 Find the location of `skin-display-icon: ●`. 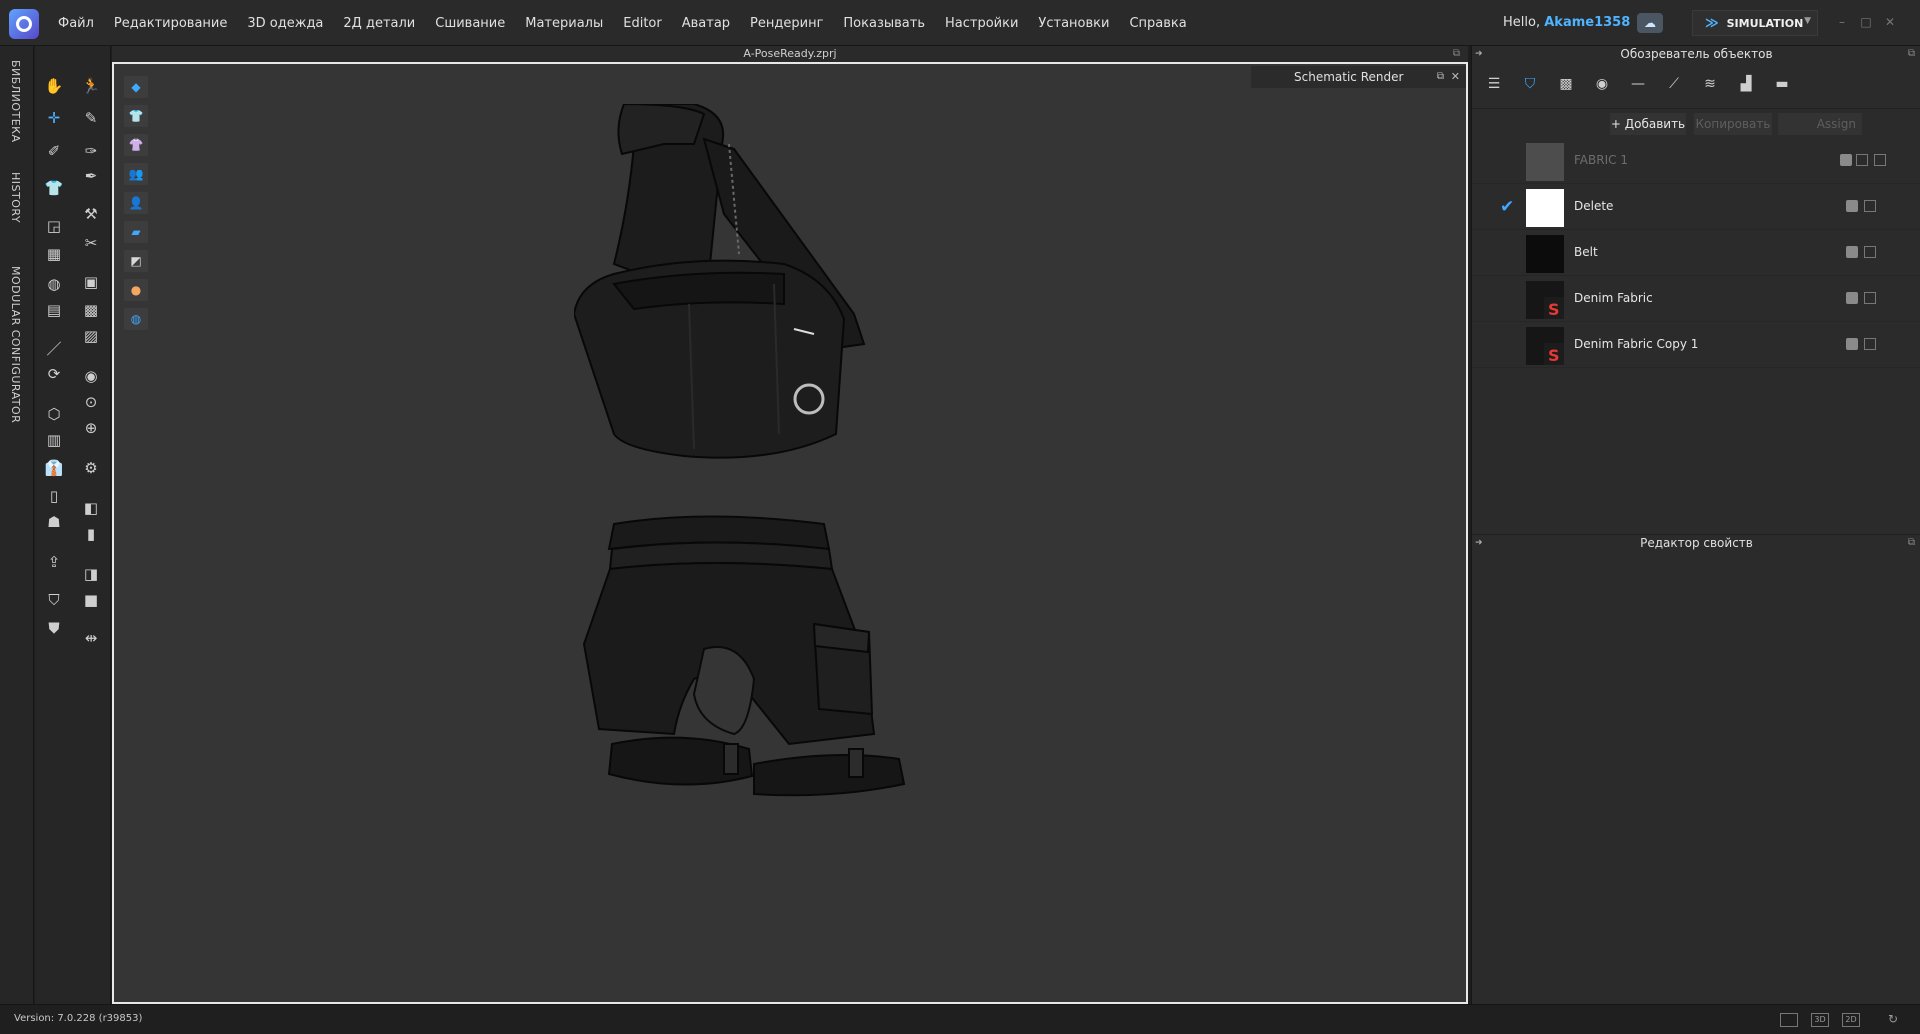

skin-display-icon: ● is located at coordinates (136, 290).